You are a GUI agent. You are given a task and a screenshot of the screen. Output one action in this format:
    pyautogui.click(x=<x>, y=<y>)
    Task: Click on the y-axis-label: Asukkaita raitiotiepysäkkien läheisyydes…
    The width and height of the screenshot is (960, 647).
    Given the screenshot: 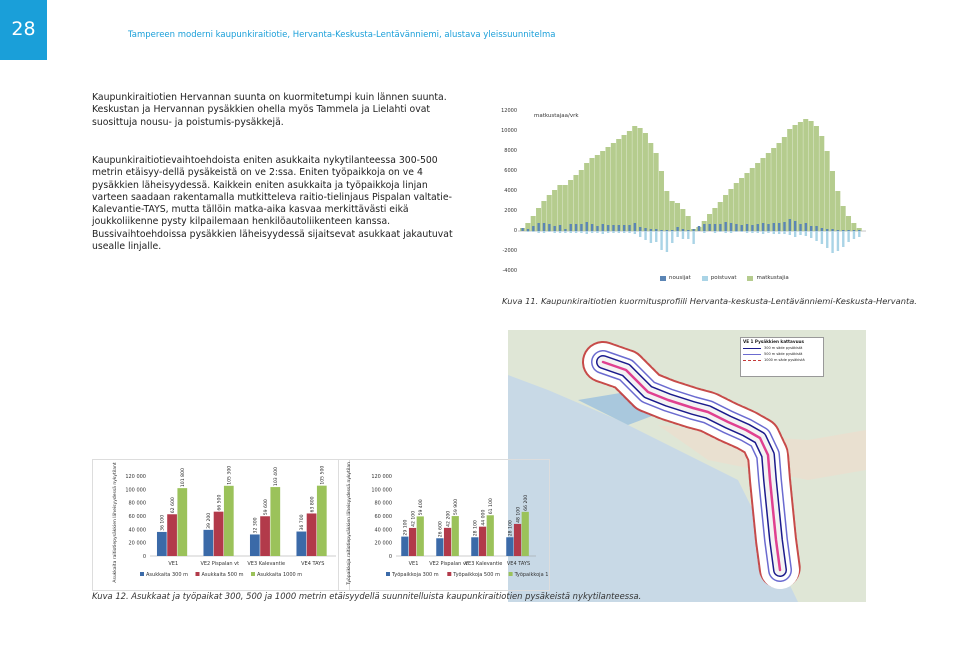 What is the action you would take?
    pyautogui.click(x=115, y=522)
    